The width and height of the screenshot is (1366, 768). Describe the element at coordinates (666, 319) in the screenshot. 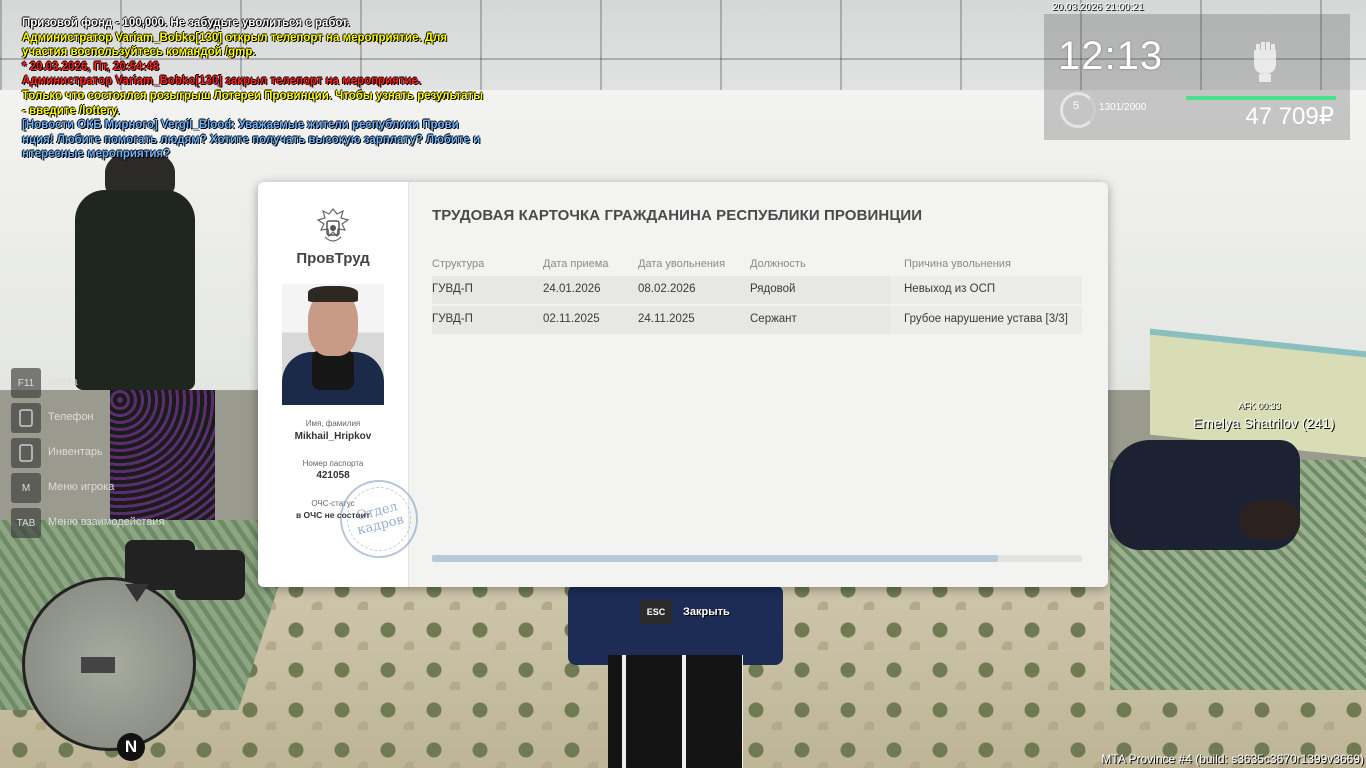

I see `table-cell: 24.11.2025` at that location.